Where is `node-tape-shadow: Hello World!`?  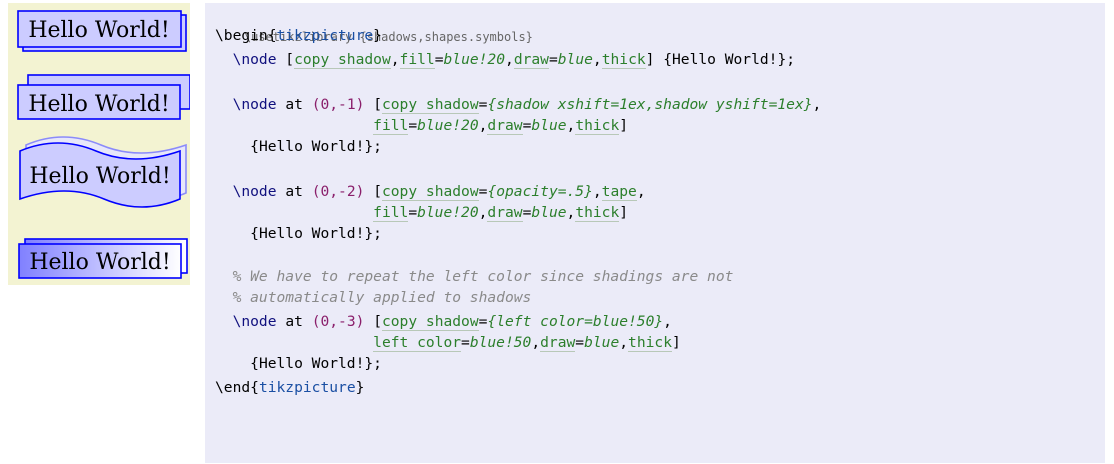
node-tape-shadow: Hello World! is located at coordinates (103, 172).